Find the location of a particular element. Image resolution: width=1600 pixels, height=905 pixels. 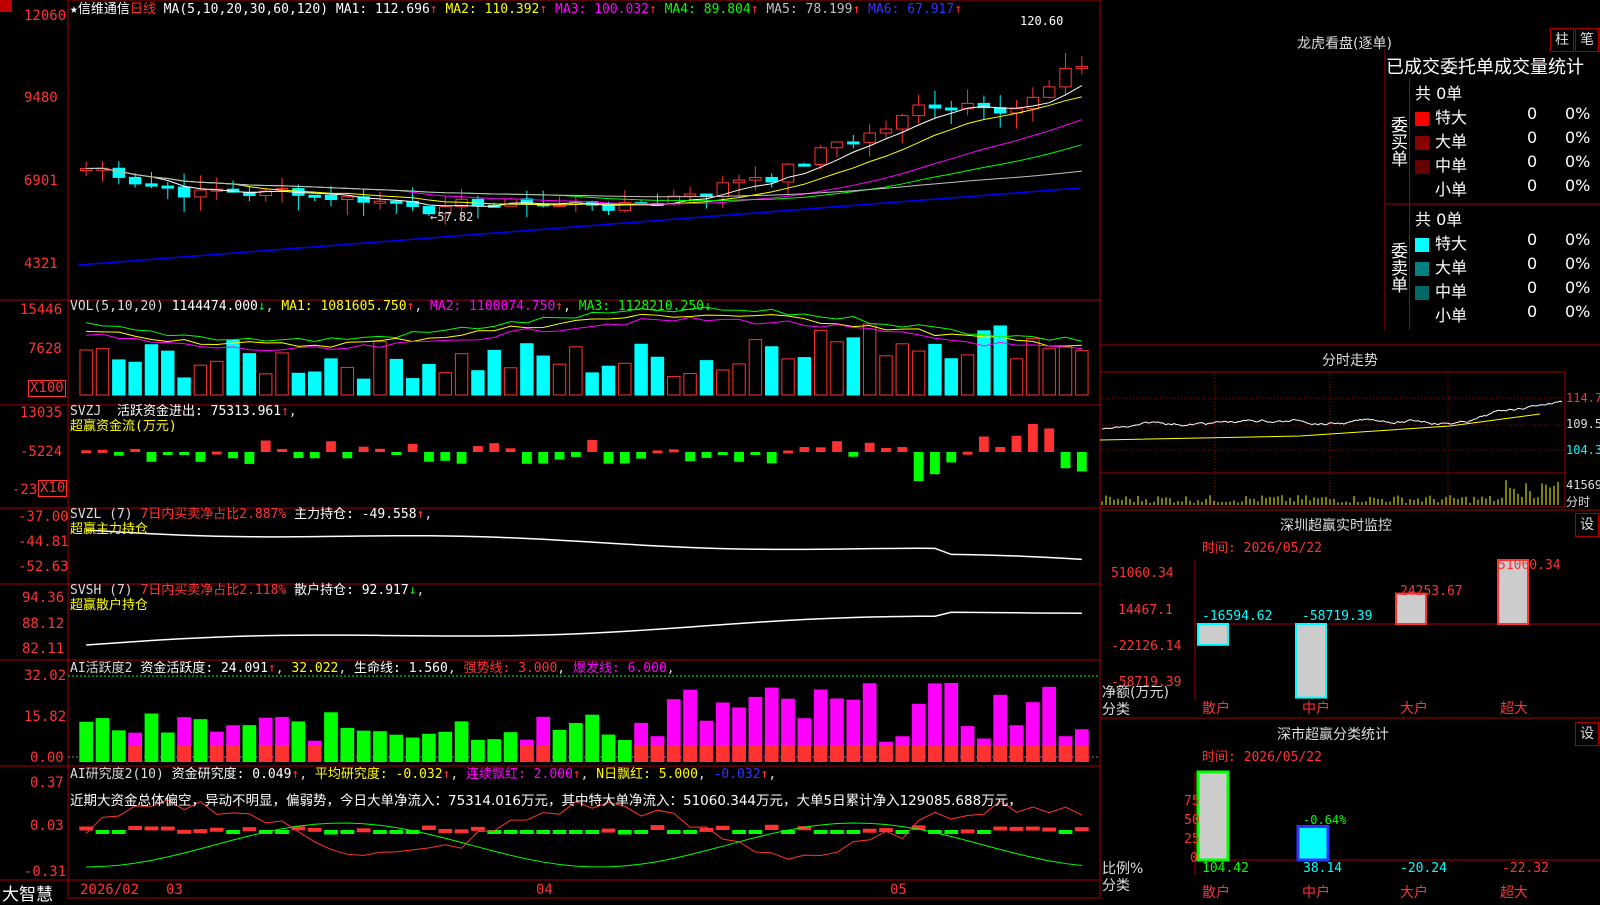

bar-mode-button: 柱 is located at coordinates (1562, 40).